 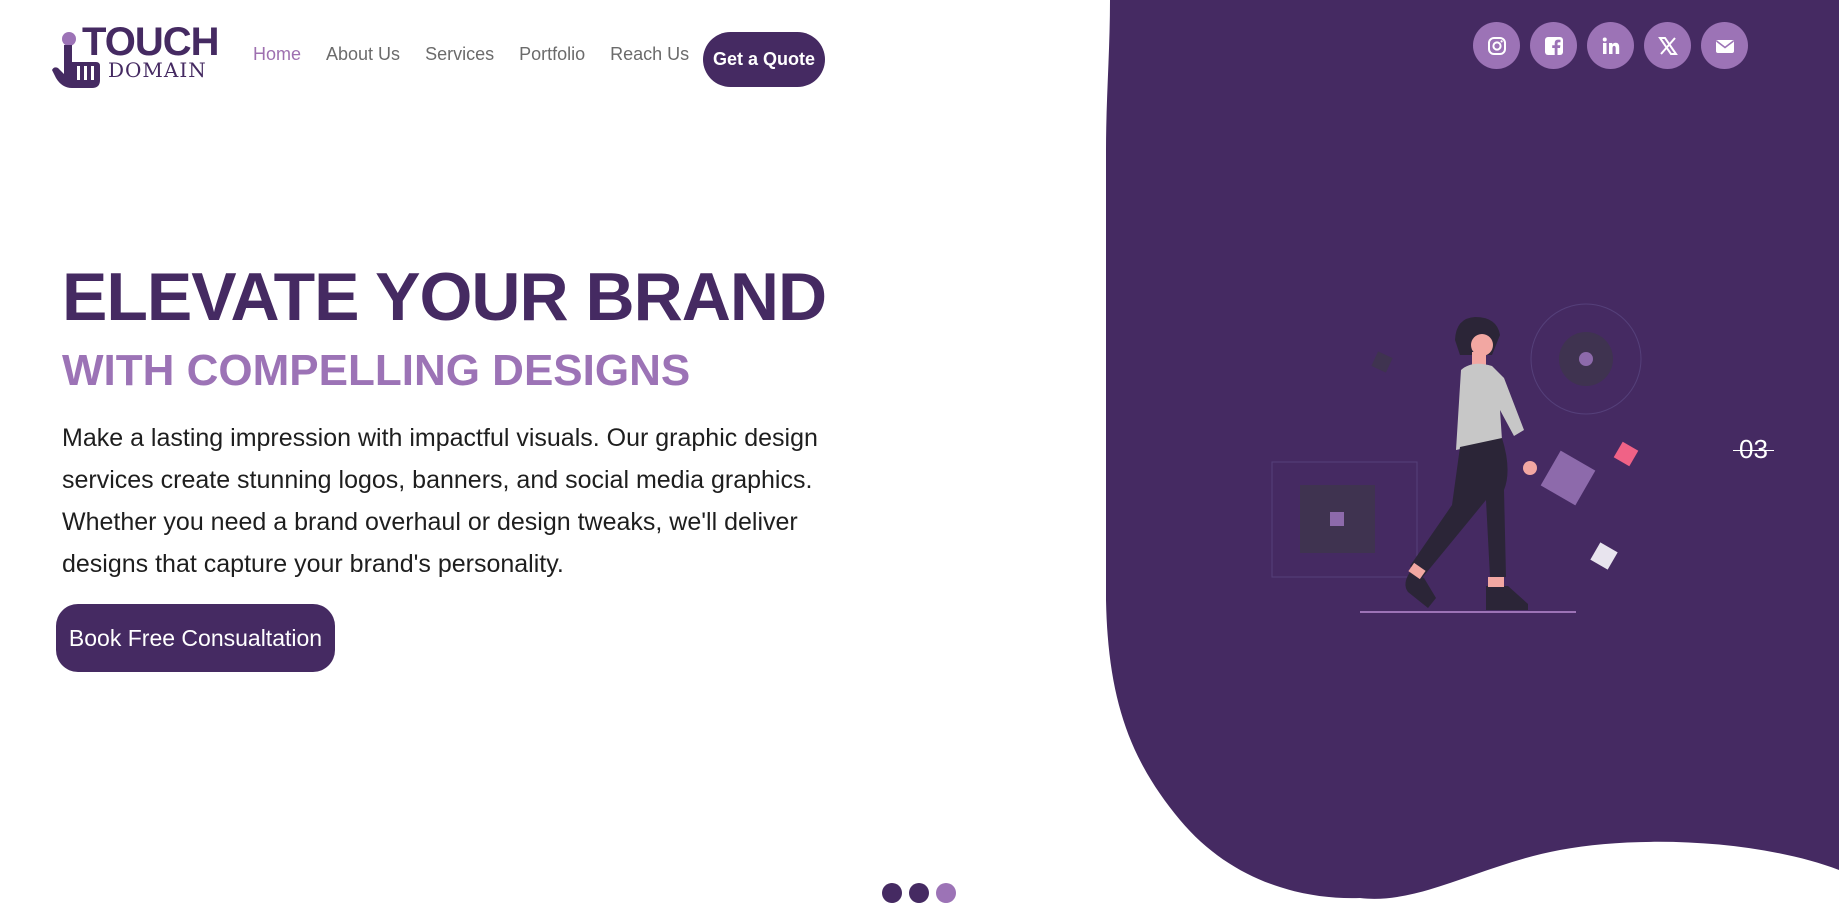 I want to click on slide-number-text: 03, so click(x=1753, y=449).